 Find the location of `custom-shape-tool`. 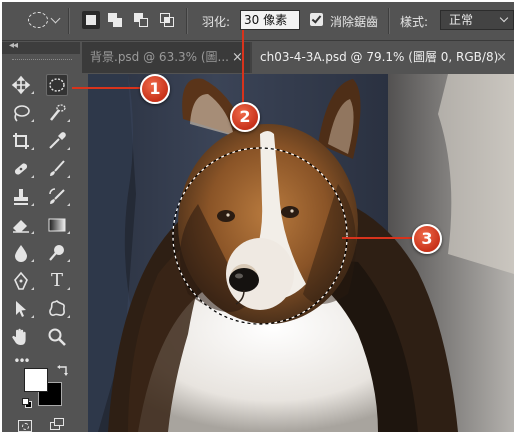

custom-shape-tool is located at coordinates (58, 309).